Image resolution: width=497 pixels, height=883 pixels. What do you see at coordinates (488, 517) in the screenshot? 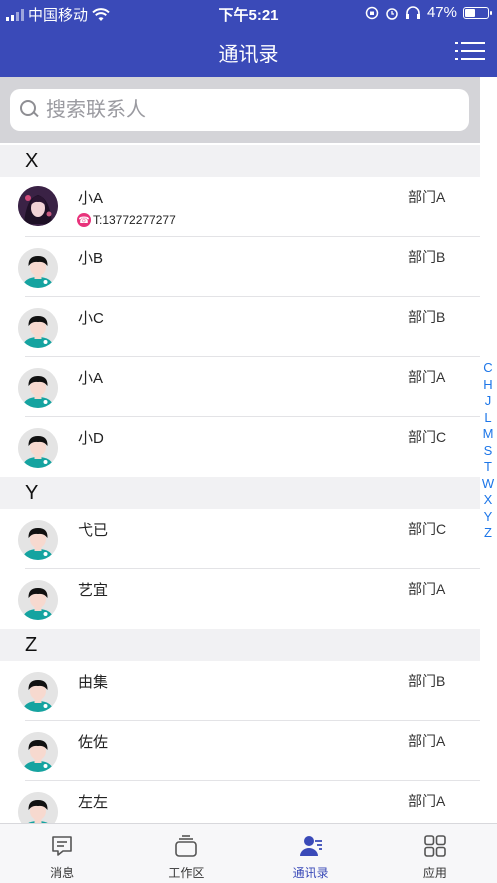
I see `index-letter-y: Y` at bounding box center [488, 517].